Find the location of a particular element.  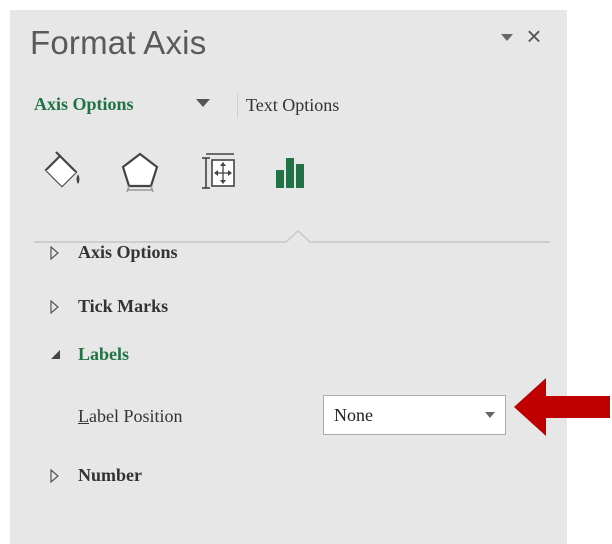

dropdown-value: None is located at coordinates (353, 415).